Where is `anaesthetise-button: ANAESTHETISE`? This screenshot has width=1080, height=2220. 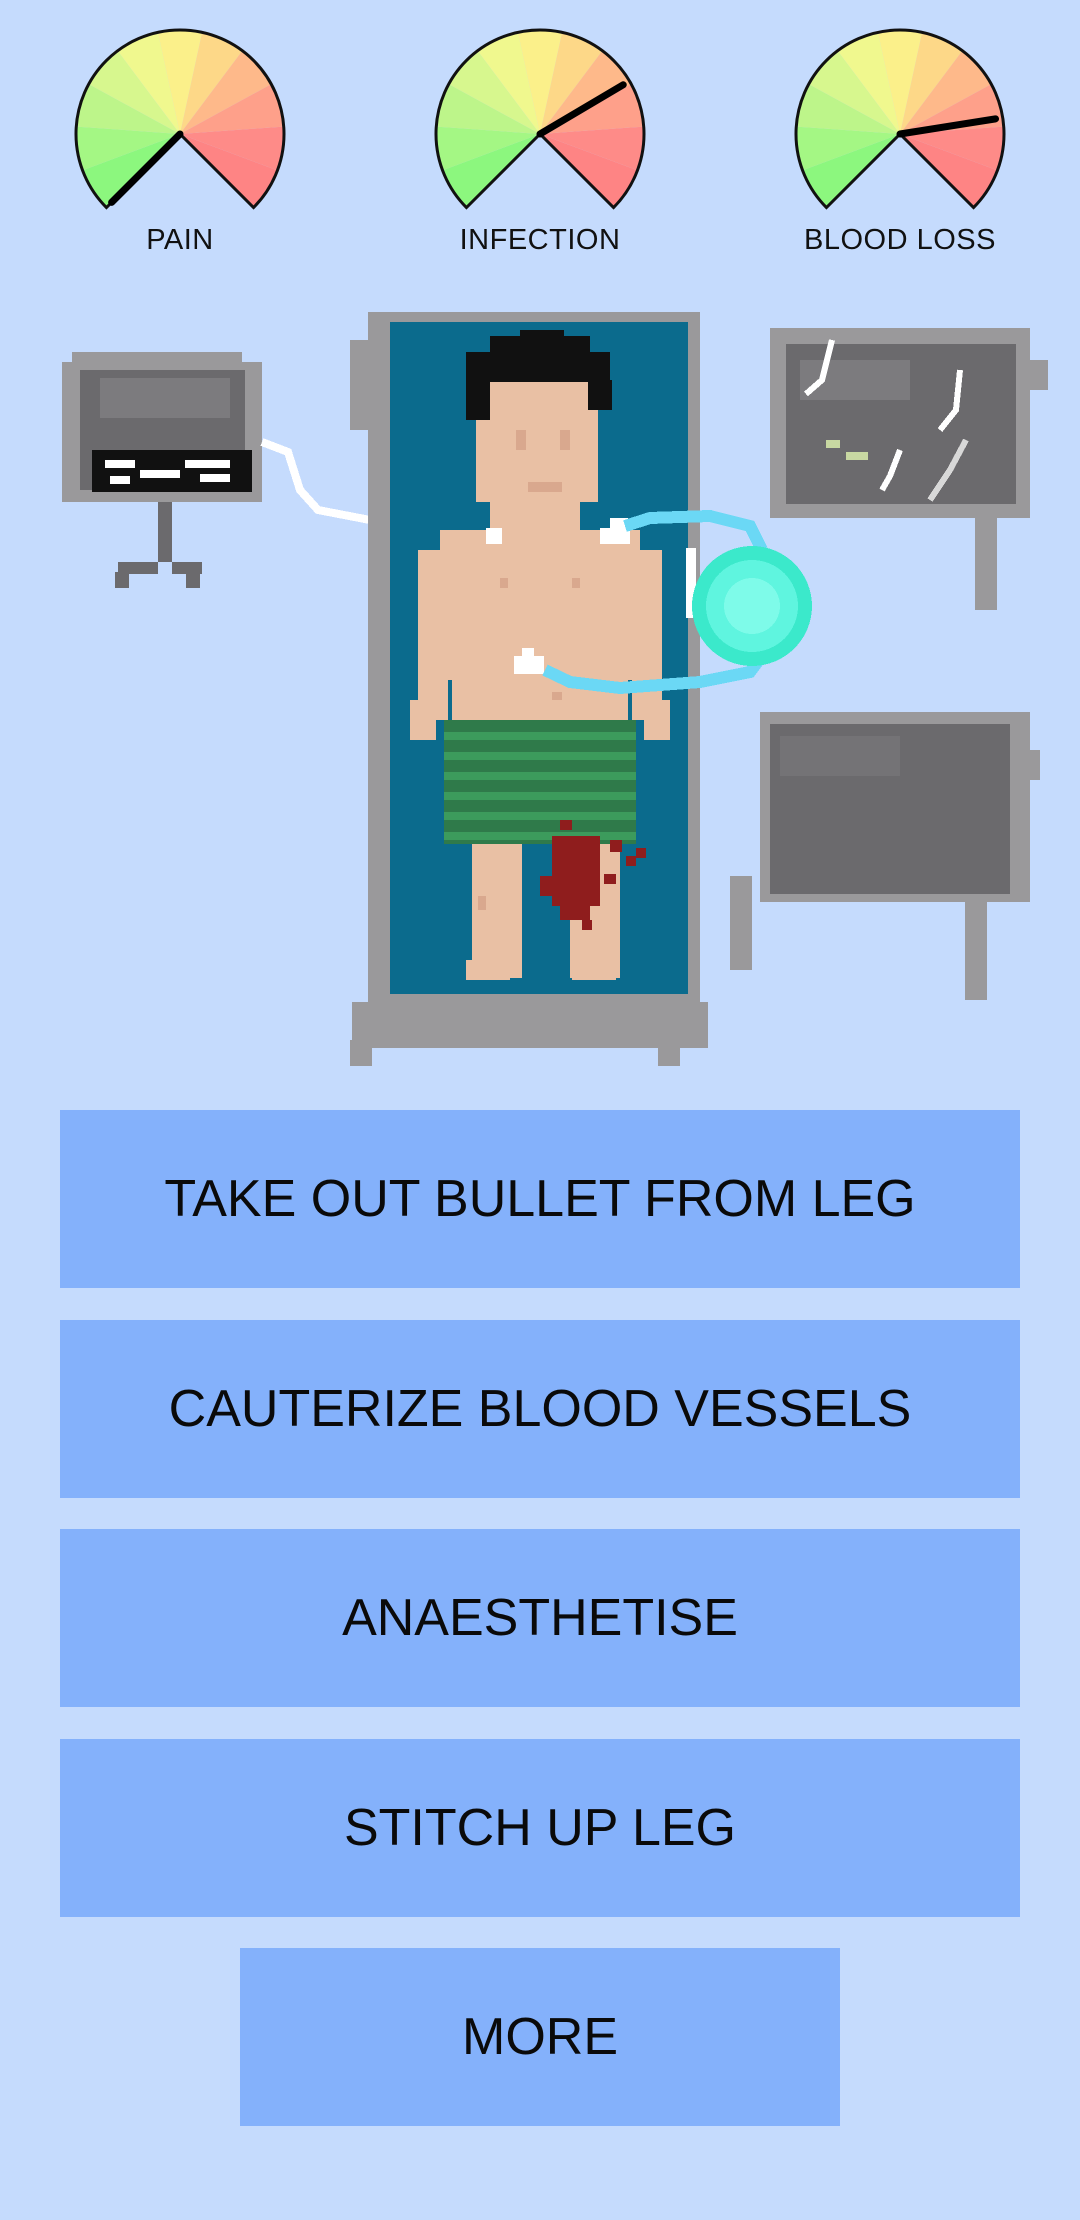
anaesthetise-button: ANAESTHETISE is located at coordinates (540, 1618).